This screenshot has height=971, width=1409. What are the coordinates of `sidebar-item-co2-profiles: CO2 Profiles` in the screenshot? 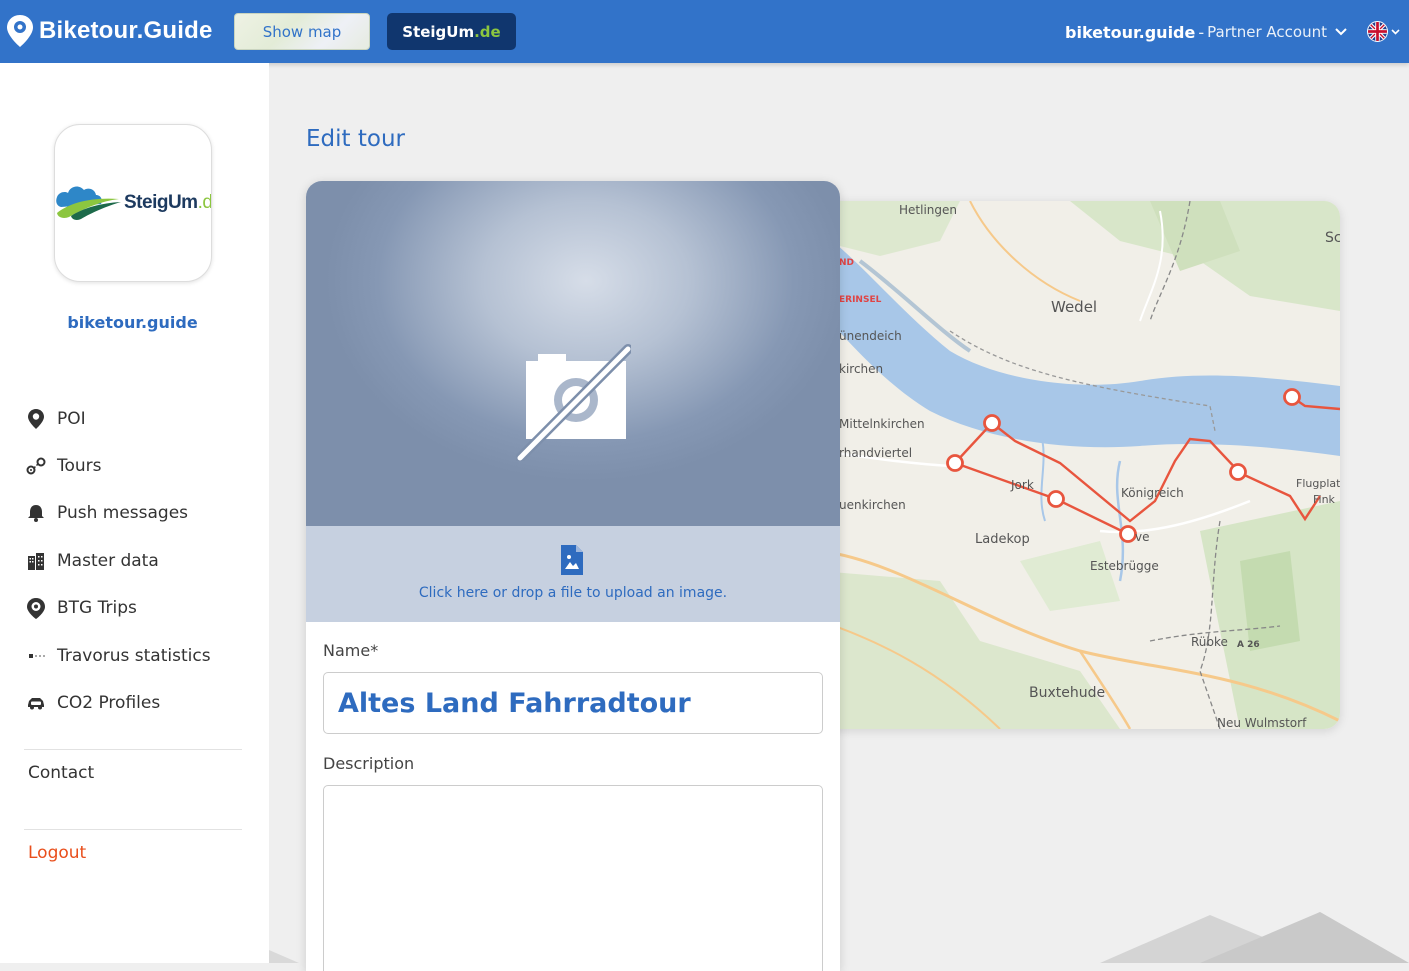 It's located at (141, 702).